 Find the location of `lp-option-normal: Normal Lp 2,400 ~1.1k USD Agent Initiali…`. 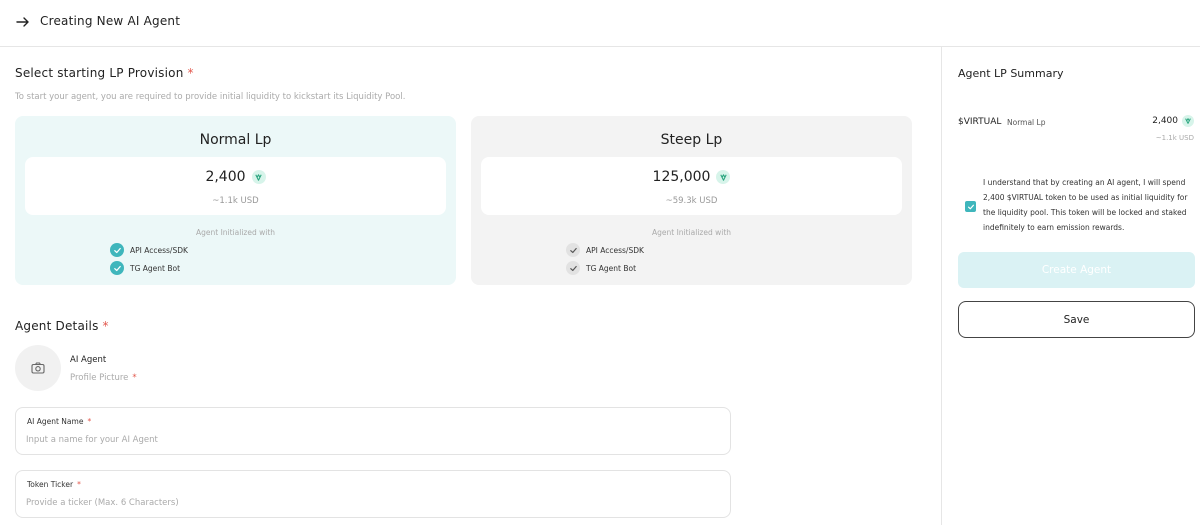

lp-option-normal: Normal Lp 2,400 ~1.1k USD Agent Initiali… is located at coordinates (235, 200).